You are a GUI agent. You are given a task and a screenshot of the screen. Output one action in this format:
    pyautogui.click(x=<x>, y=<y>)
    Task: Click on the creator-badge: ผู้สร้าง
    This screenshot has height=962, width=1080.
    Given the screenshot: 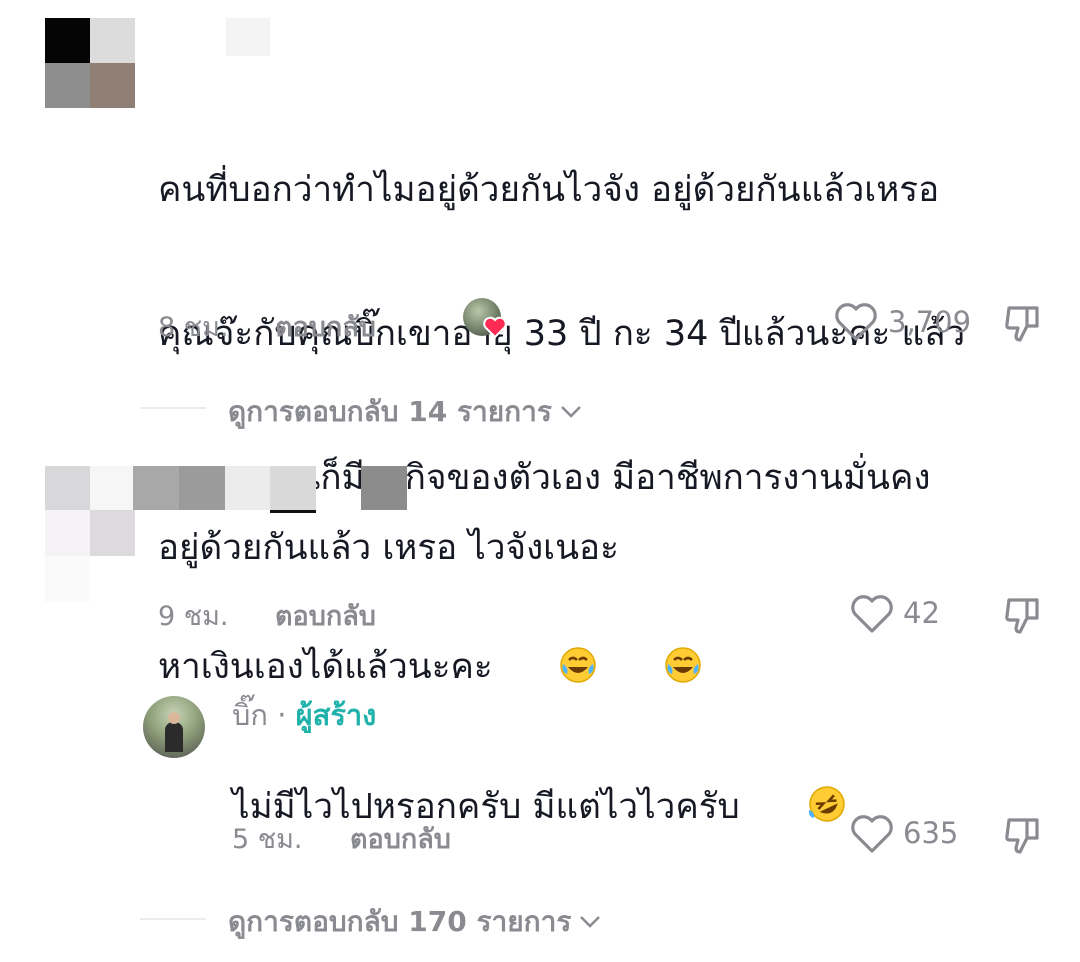 What is the action you would take?
    pyautogui.click(x=336, y=715)
    